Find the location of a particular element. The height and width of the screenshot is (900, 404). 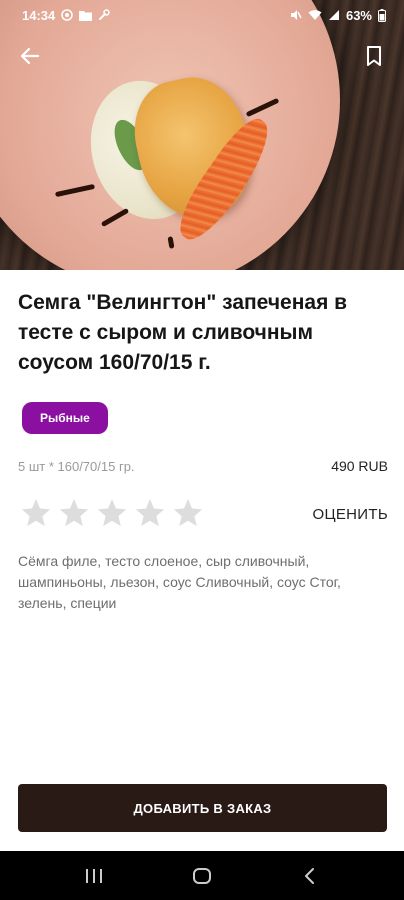

signal-icon is located at coordinates (333, 15).